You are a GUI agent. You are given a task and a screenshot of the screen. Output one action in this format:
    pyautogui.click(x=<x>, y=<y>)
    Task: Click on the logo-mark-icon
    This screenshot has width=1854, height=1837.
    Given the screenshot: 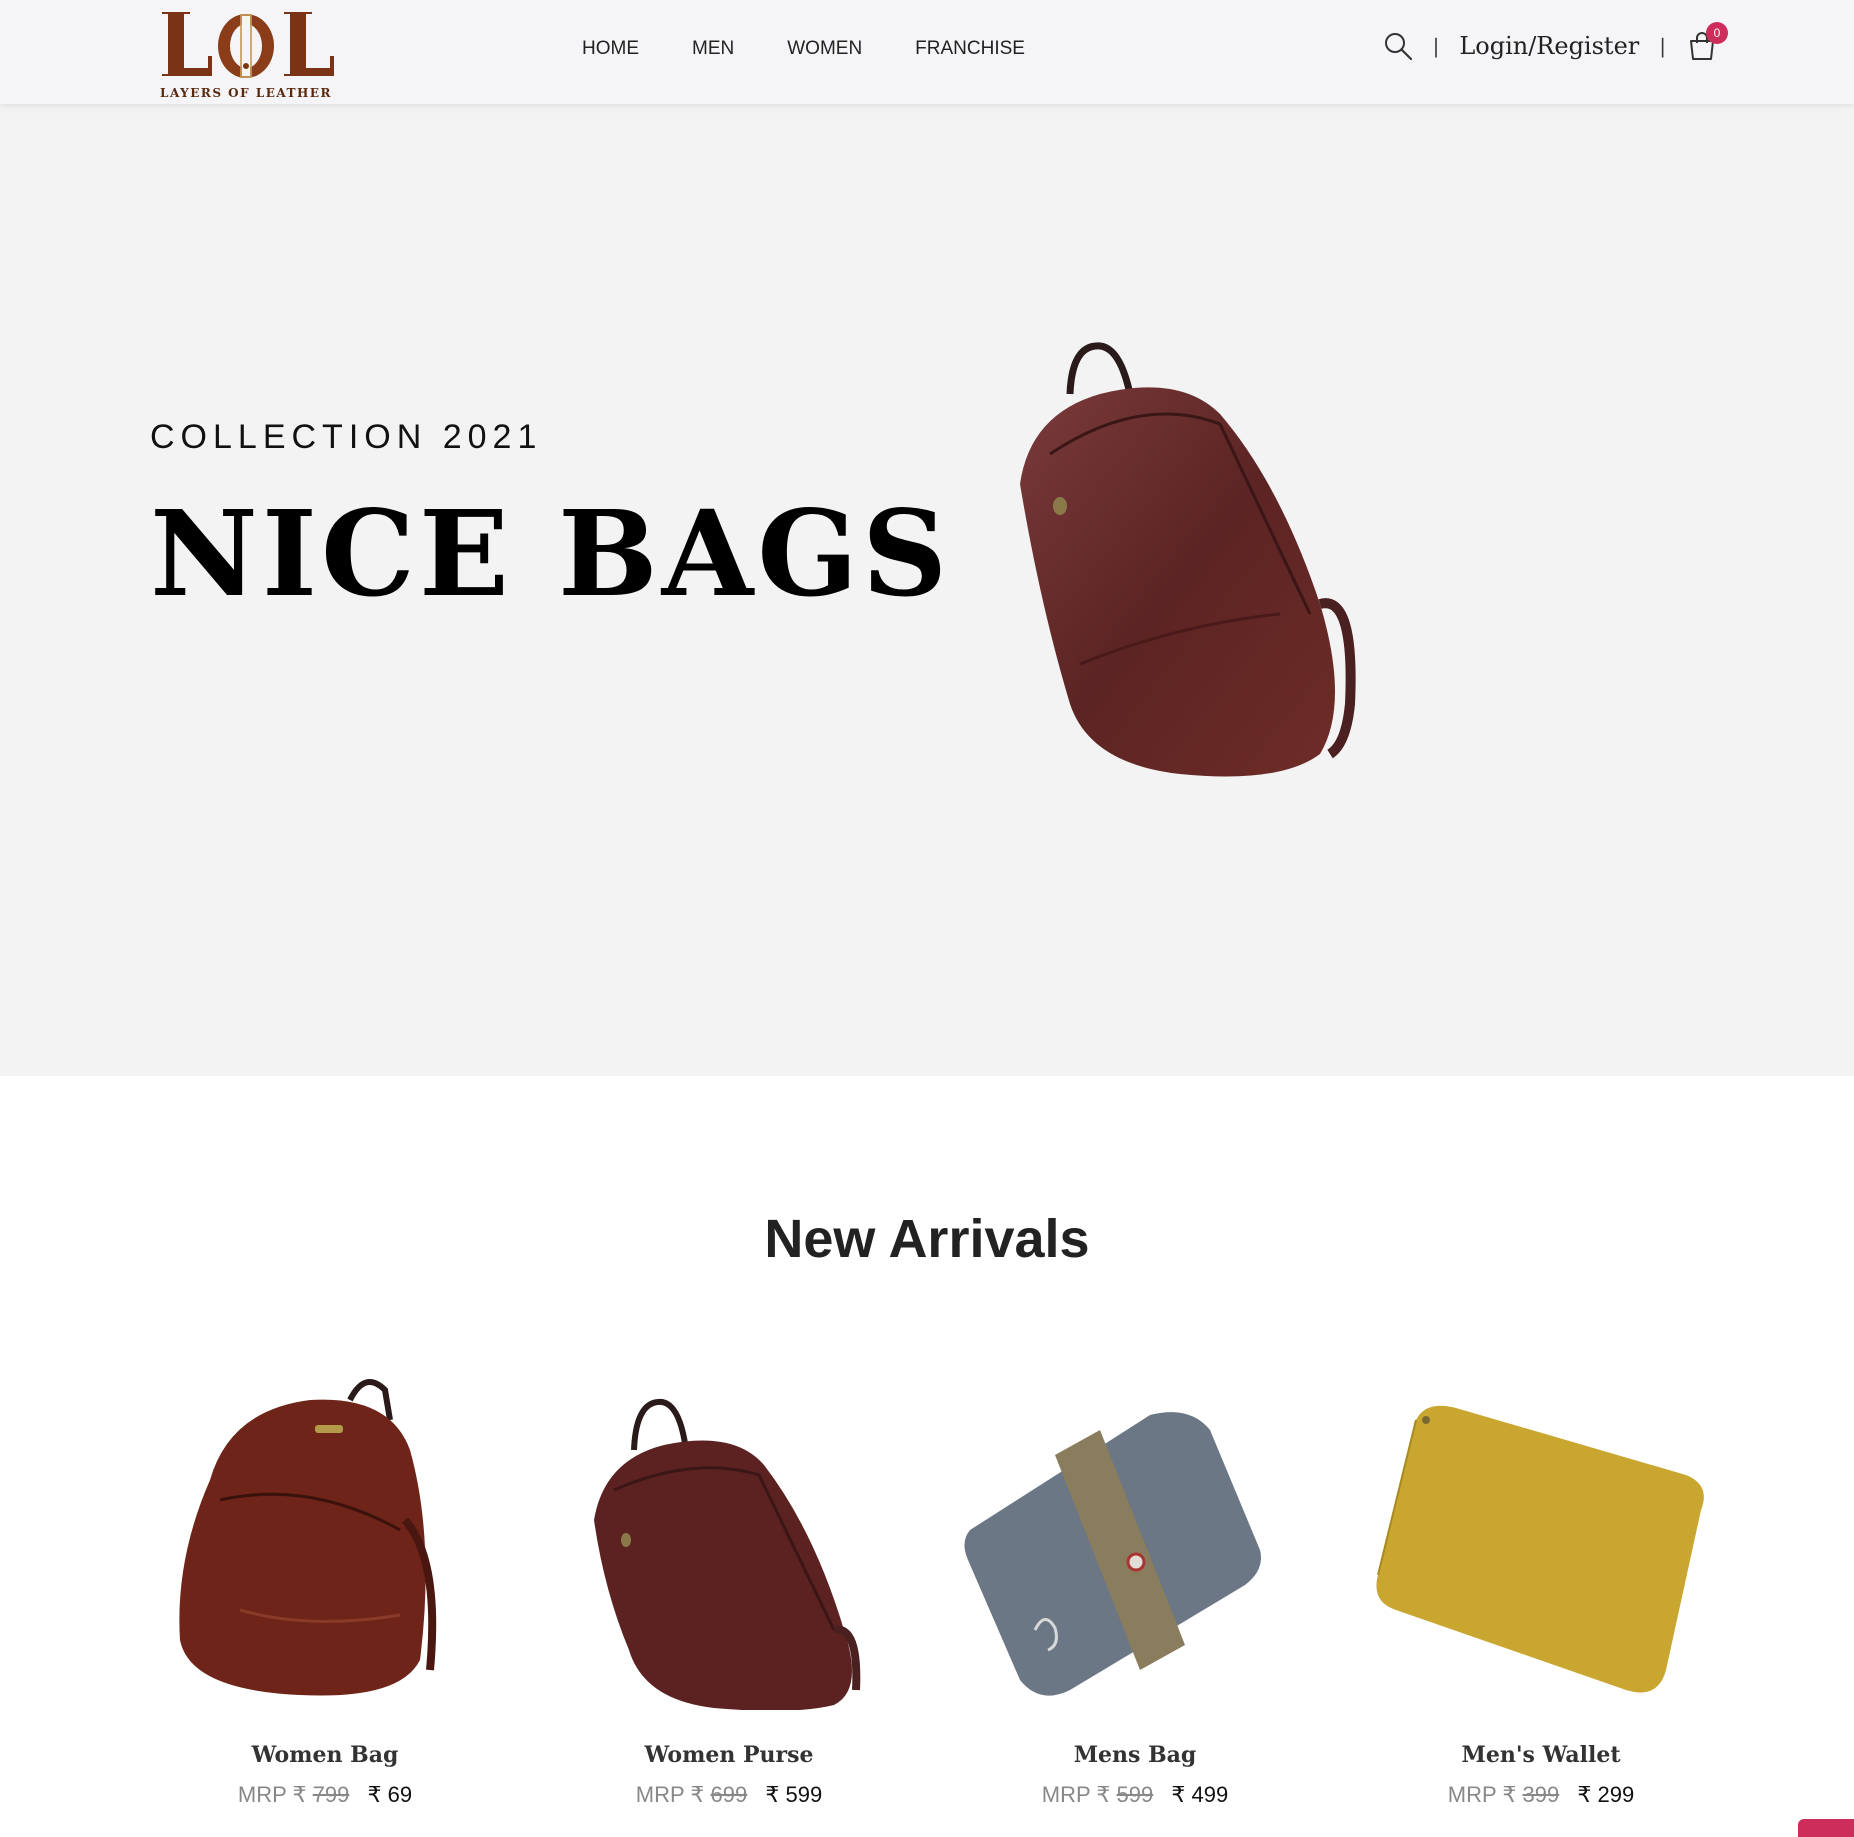 What is the action you would take?
    pyautogui.click(x=248, y=45)
    